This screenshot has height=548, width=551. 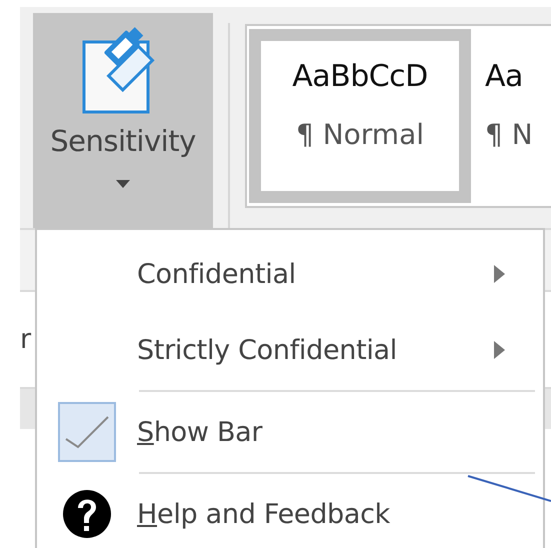 I want to click on caret-icon, so click(x=123, y=184).